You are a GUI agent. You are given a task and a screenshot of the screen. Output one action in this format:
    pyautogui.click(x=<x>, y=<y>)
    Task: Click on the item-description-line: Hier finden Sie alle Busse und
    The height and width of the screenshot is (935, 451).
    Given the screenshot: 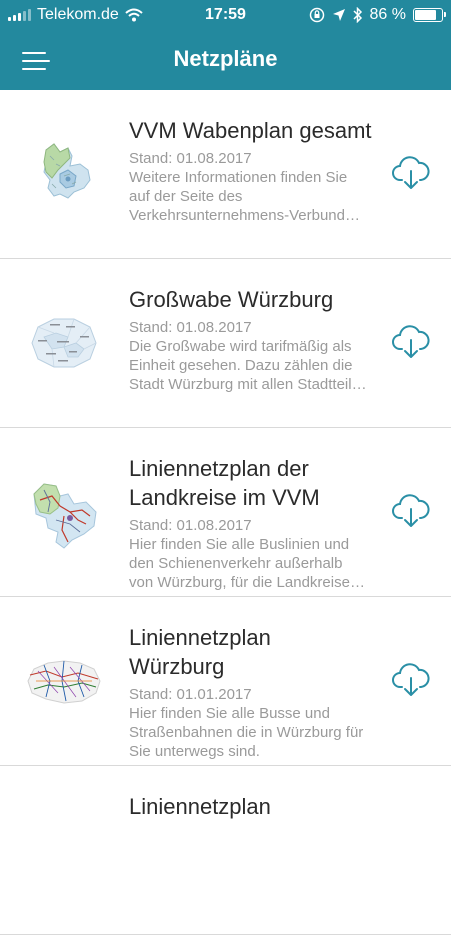 What is the action you would take?
    pyautogui.click(x=229, y=713)
    